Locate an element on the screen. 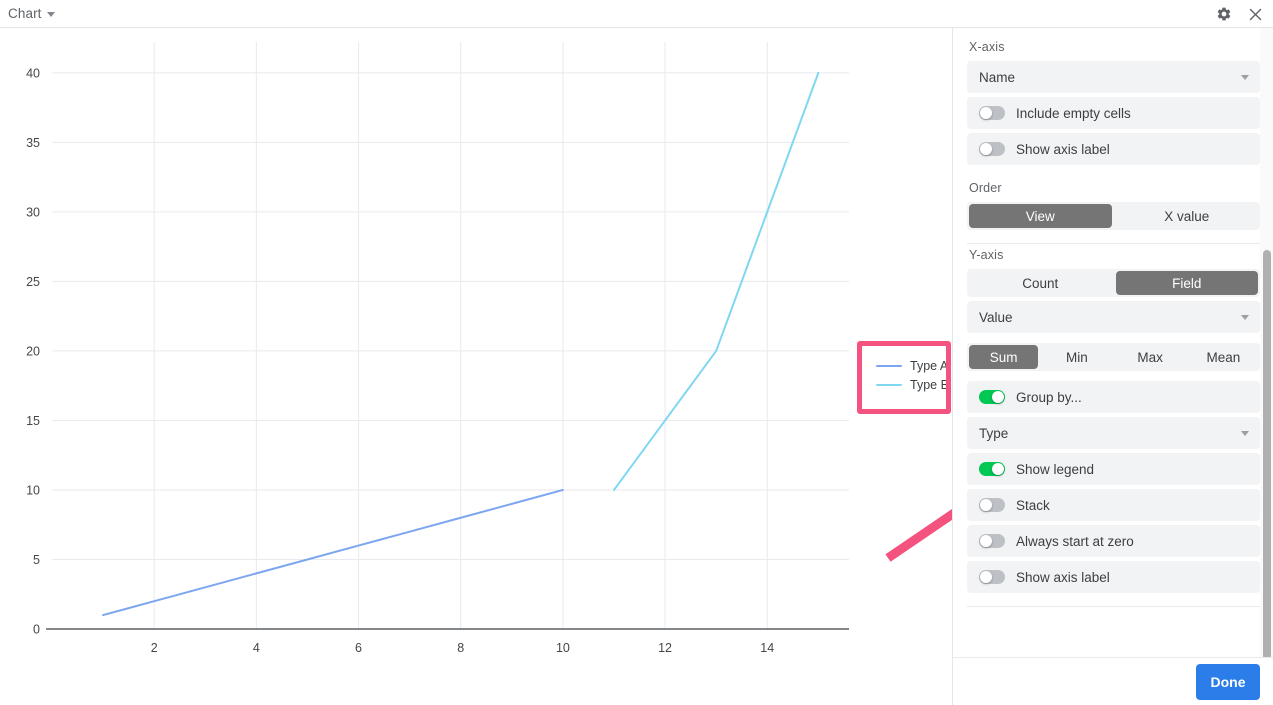 The height and width of the screenshot is (705, 1273). svg-text: 4 is located at coordinates (256, 648).